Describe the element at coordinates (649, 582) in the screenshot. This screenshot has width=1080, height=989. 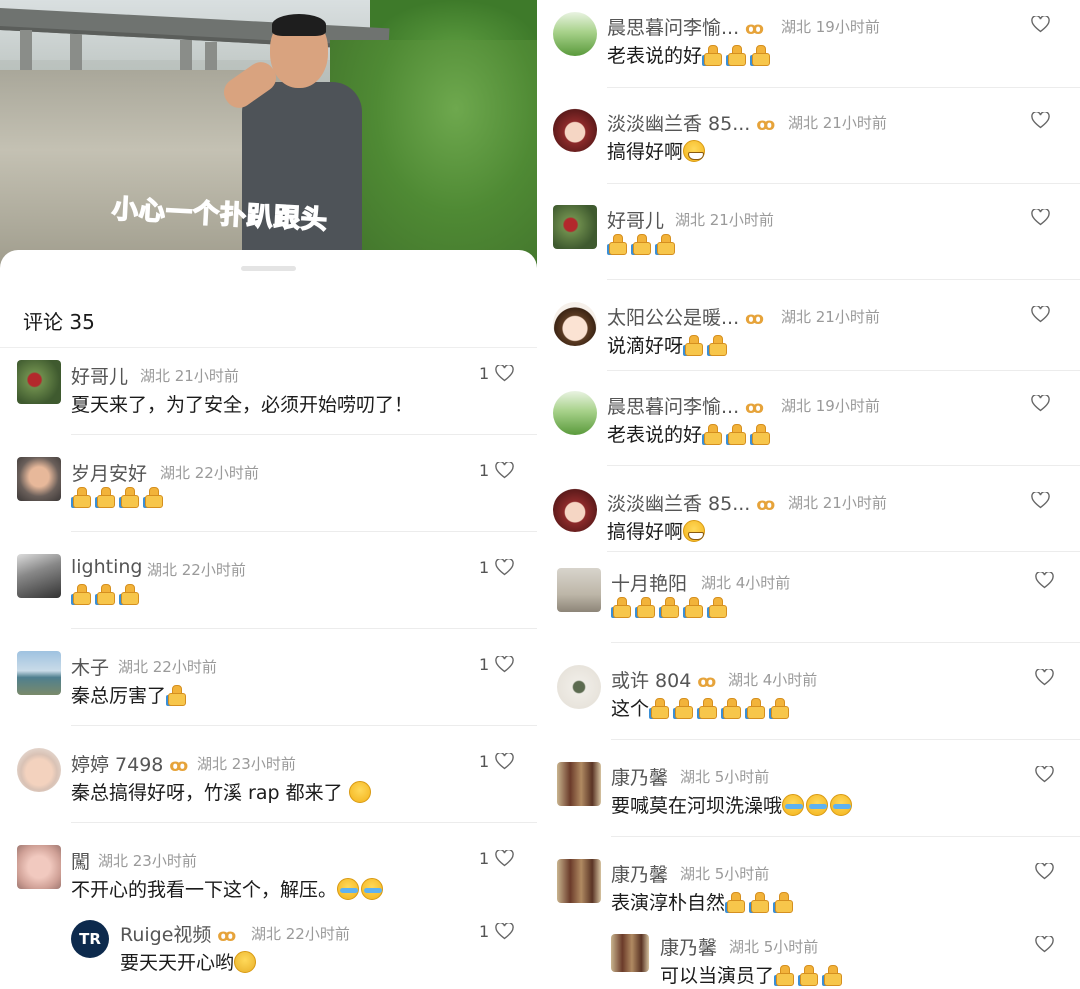
I see `comment-author: 十月艳阳` at that location.